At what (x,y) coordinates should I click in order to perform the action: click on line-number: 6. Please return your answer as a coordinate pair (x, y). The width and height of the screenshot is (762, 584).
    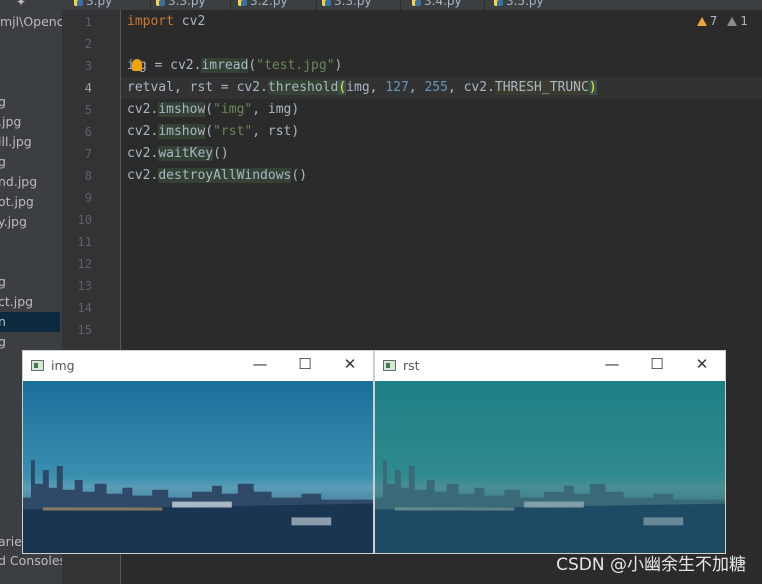
    Looking at the image, I should click on (88, 132).